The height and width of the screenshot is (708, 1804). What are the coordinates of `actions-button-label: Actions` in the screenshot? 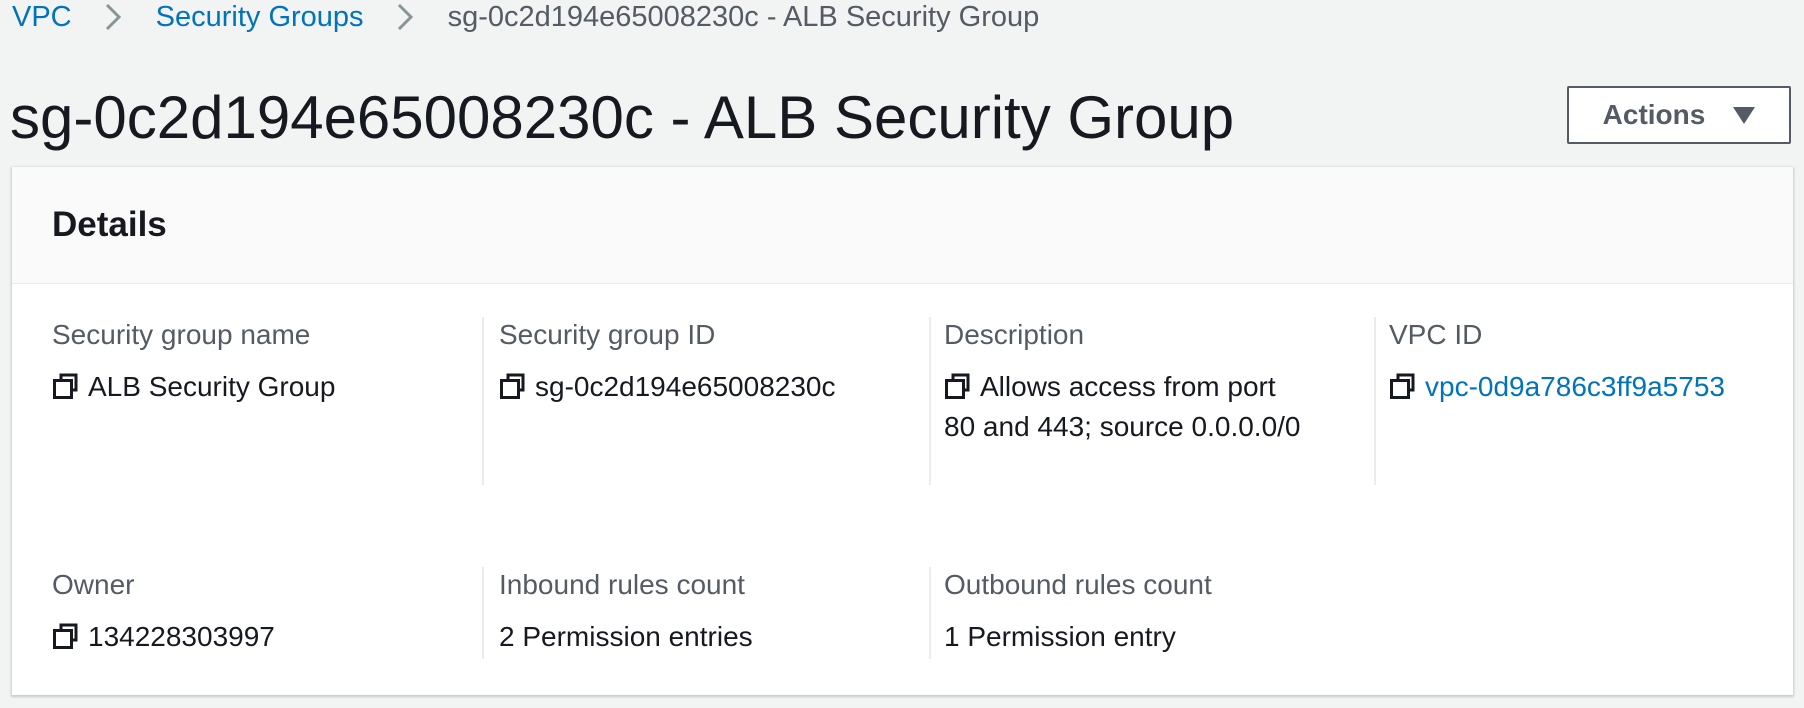 It's located at (1654, 114).